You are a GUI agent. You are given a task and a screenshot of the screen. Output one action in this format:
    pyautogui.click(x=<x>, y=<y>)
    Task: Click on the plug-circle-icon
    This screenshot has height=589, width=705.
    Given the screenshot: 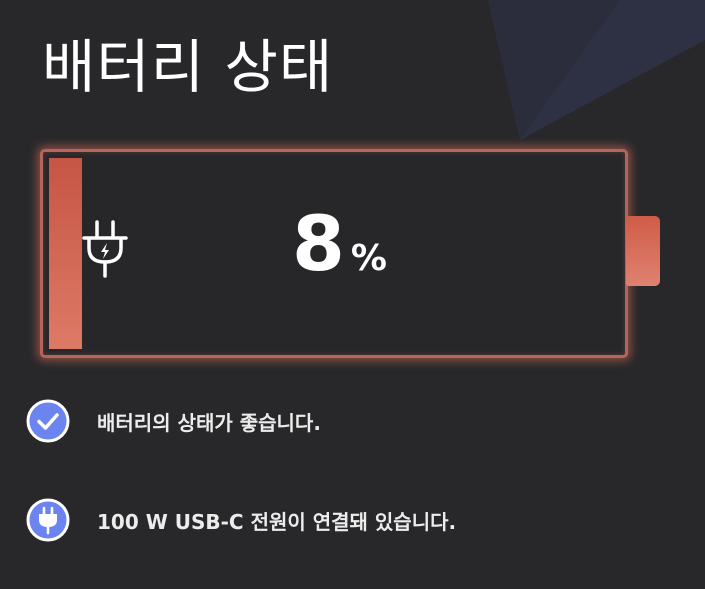 What is the action you would take?
    pyautogui.click(x=48, y=520)
    